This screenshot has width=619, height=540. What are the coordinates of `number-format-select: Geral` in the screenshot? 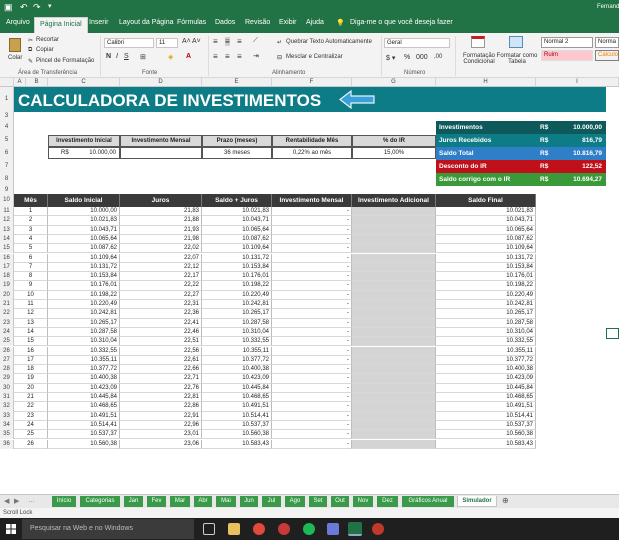 It's located at (417, 43).